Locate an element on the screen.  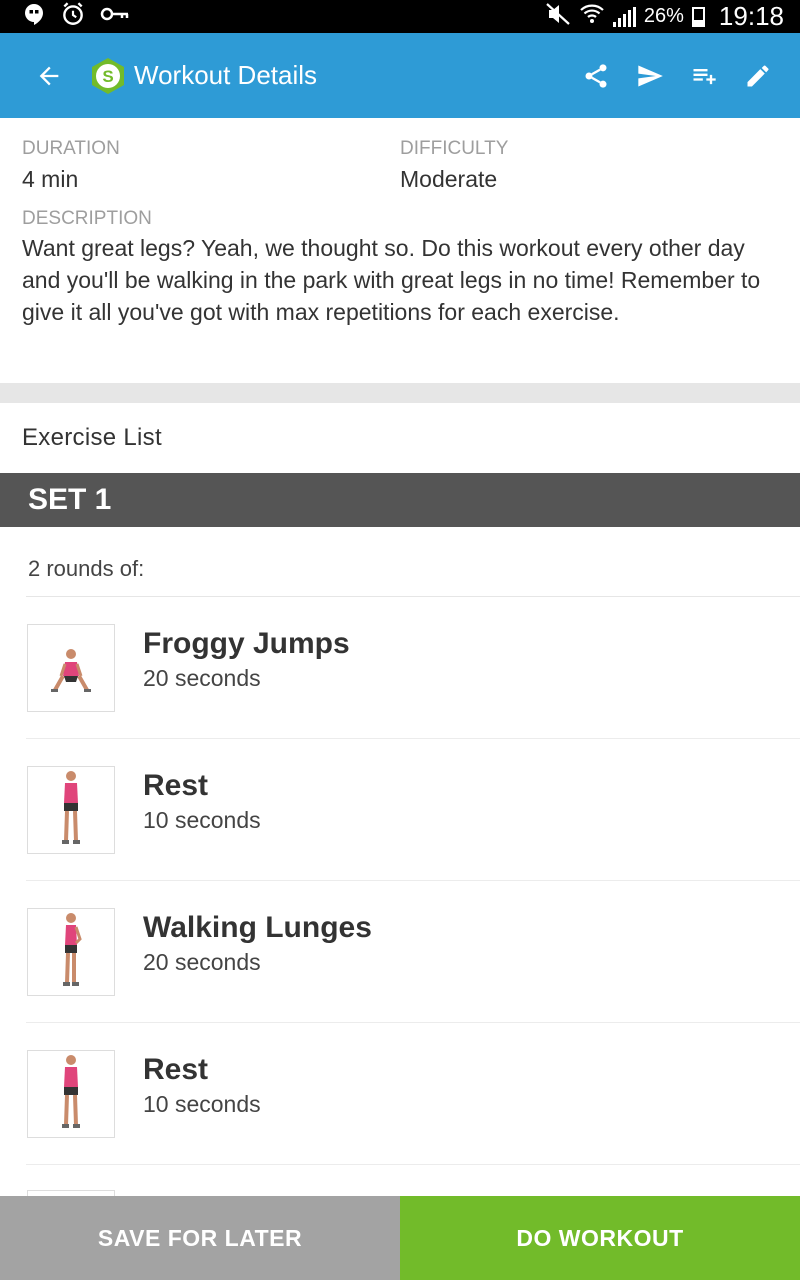
status-bar: 26% 19:18 is located at coordinates (400, 16).